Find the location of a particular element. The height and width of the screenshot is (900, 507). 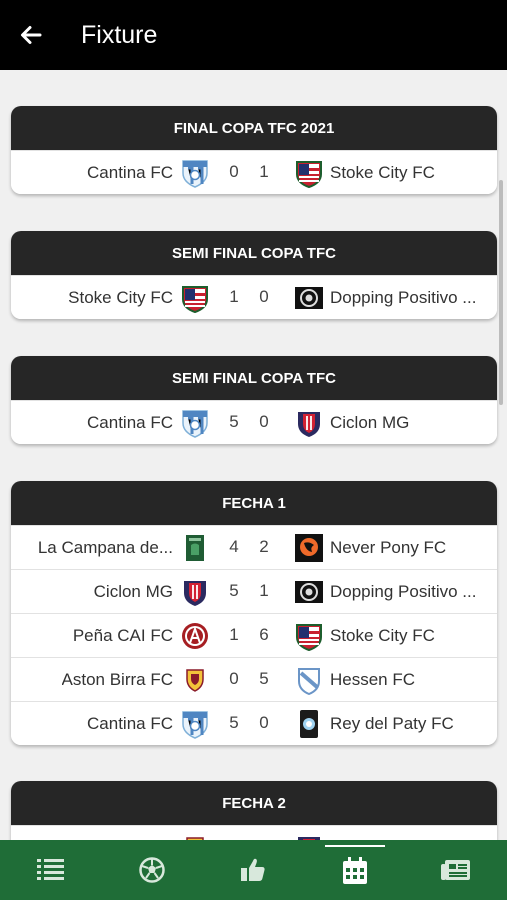

match-row: Aston Birra FC 0 5 Hessen FC is located at coordinates (254, 679).